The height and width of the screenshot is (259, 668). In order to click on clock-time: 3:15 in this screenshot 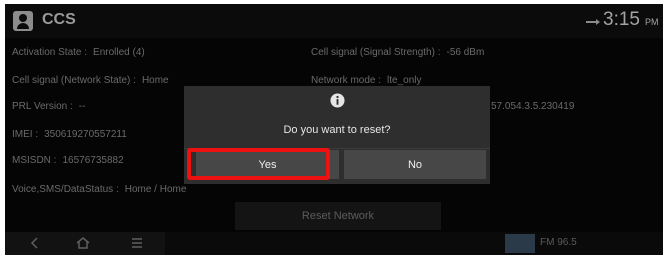, I will do `click(621, 19)`.